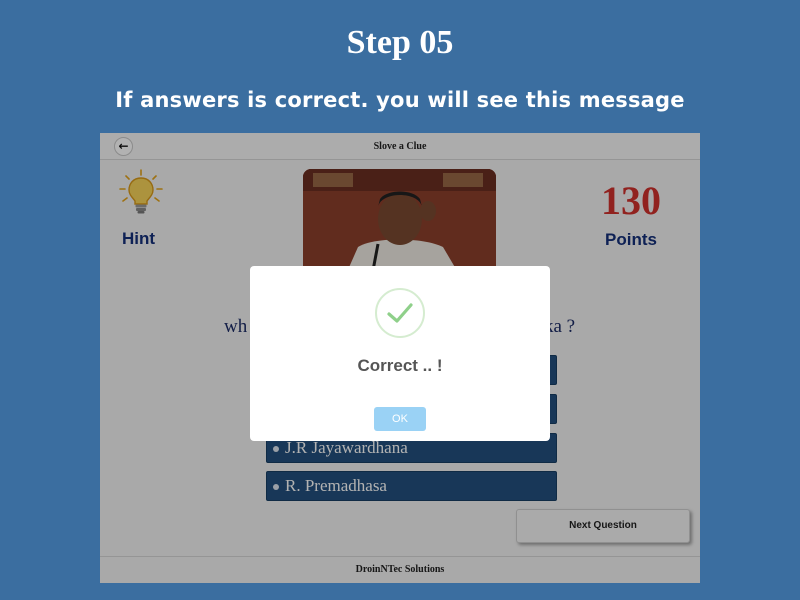  Describe the element at coordinates (400, 353) in the screenshot. I see `correct-dialog: Correct .. ! OK` at that location.